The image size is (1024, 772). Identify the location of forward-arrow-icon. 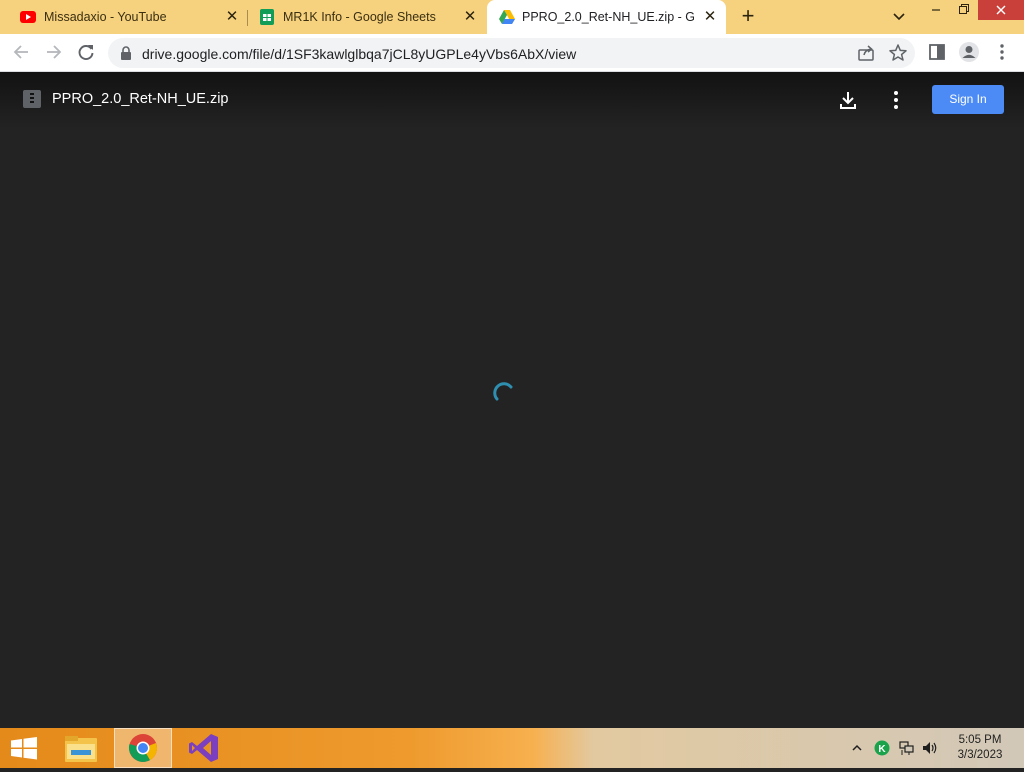
(54, 52).